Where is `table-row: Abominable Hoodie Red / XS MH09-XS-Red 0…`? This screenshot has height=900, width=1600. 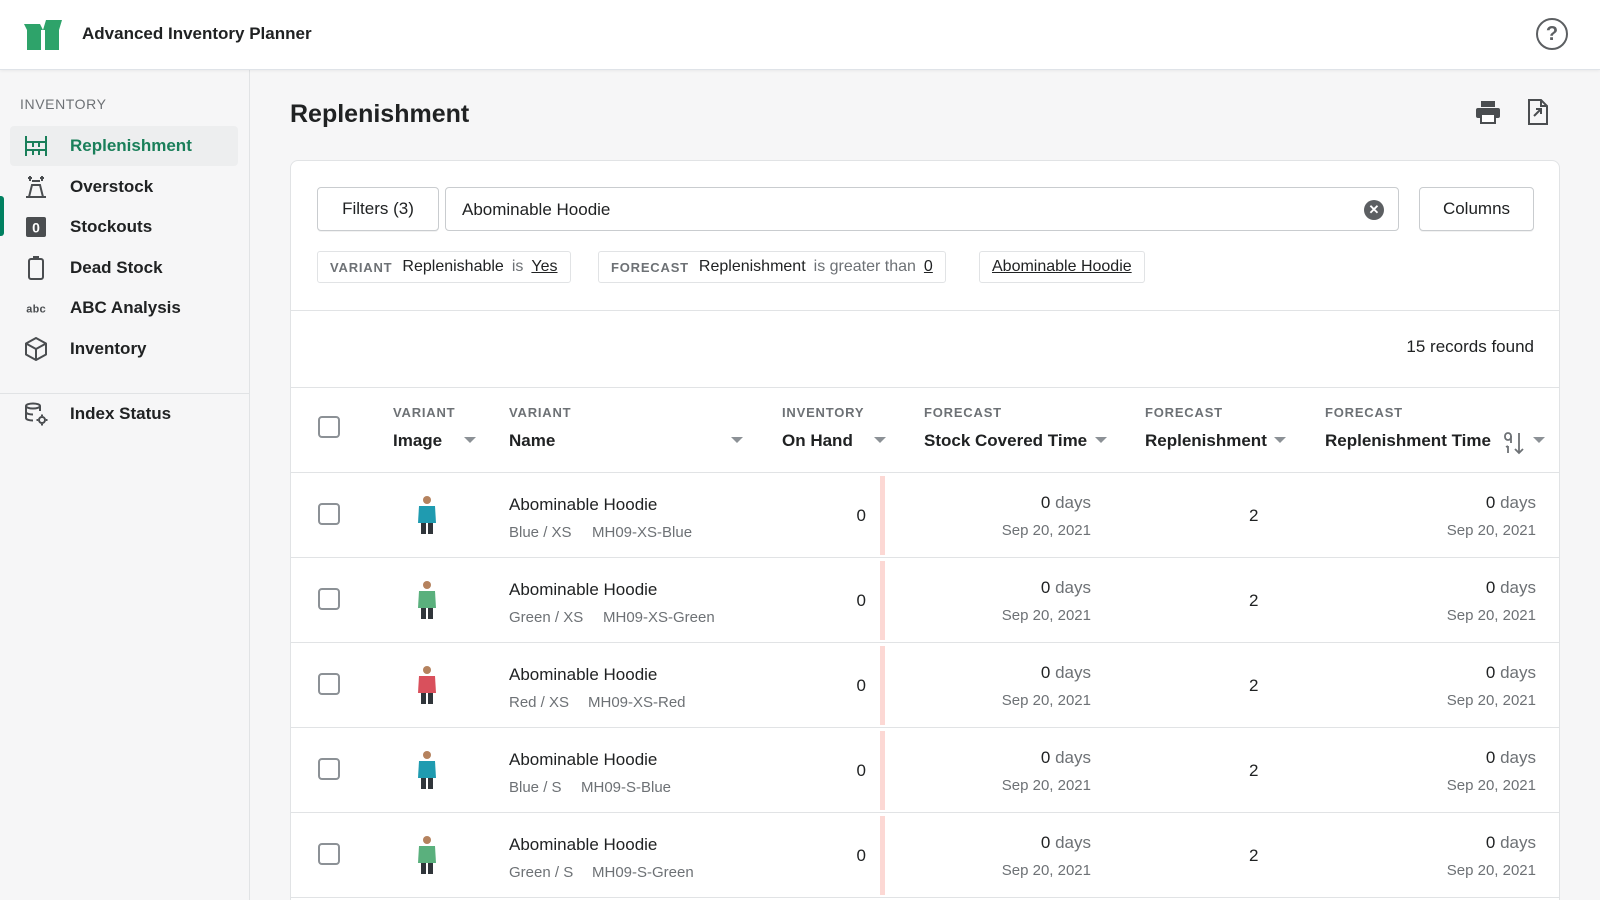
table-row: Abominable Hoodie Red / XS MH09-XS-Red 0… is located at coordinates (925, 685).